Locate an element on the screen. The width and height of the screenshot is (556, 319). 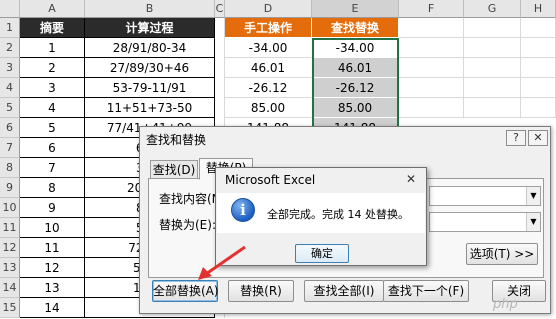
find-all-button: 查找全部(I) is located at coordinates (344, 291).